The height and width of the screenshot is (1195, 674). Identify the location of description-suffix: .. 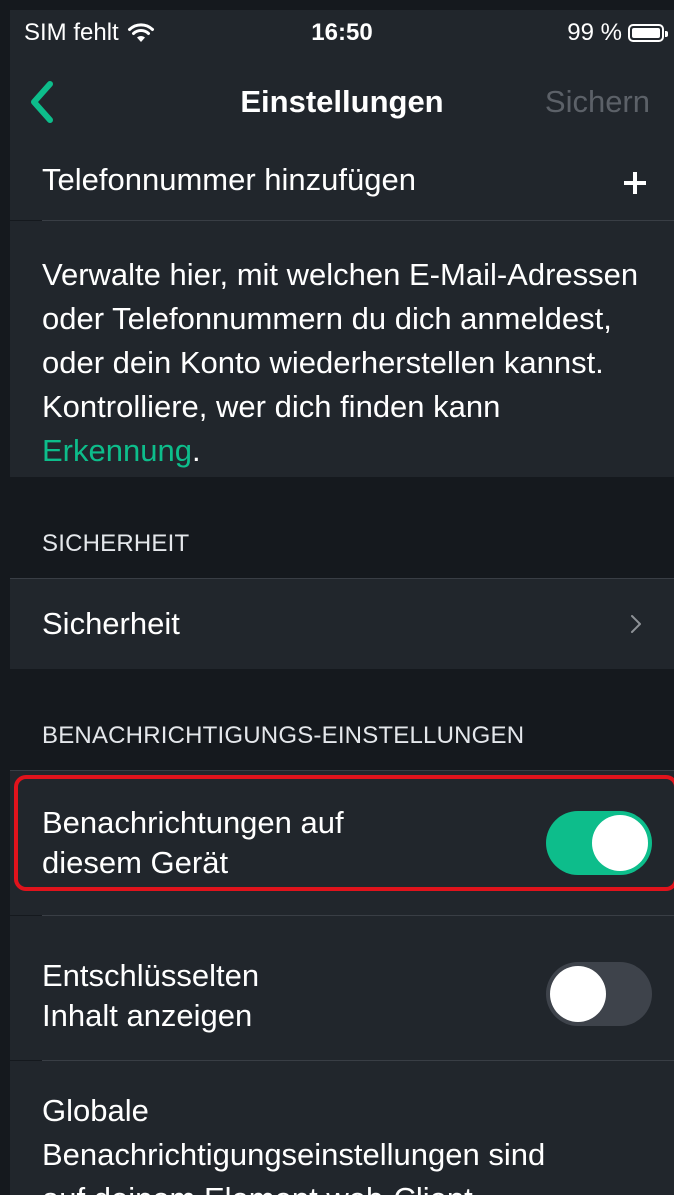
(196, 450).